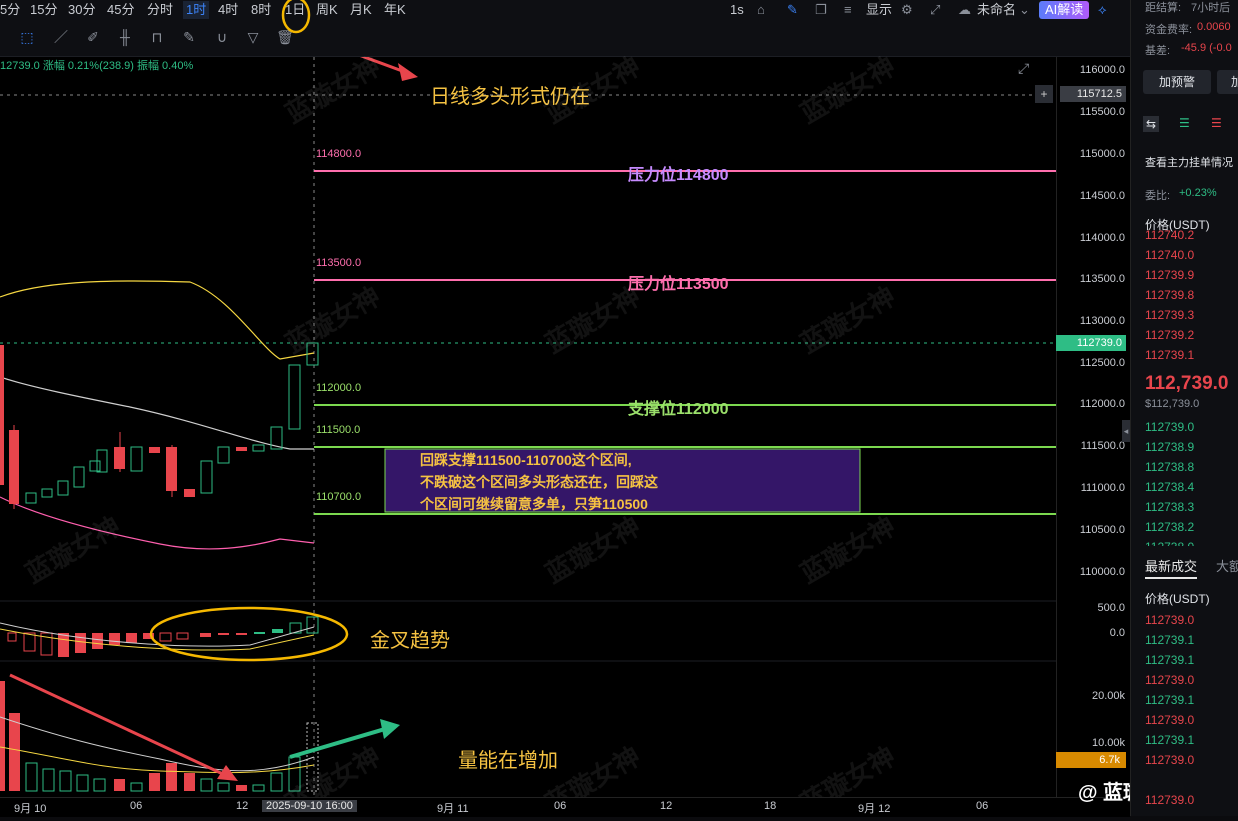  I want to click on x-tick: 12, so click(666, 806).